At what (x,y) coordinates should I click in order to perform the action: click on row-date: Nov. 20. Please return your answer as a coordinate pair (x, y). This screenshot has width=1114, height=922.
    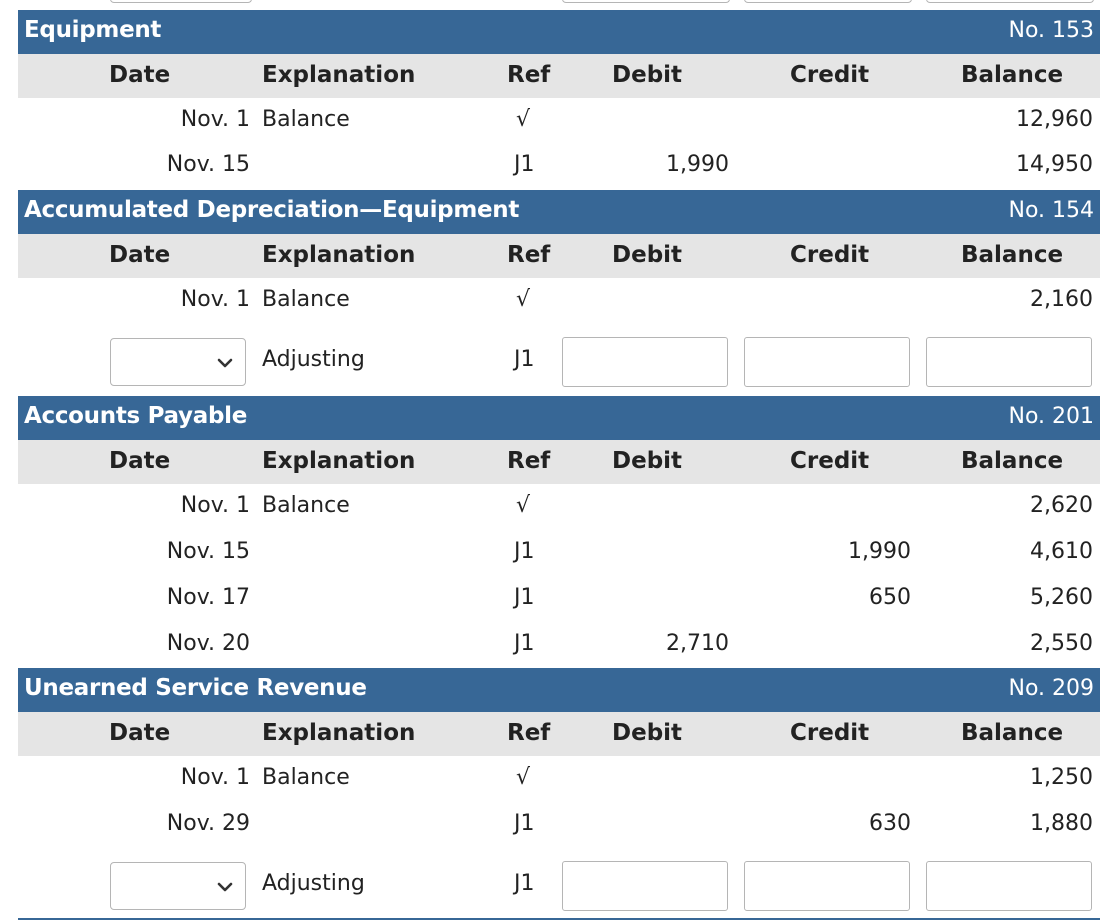
    Looking at the image, I should click on (208, 643).